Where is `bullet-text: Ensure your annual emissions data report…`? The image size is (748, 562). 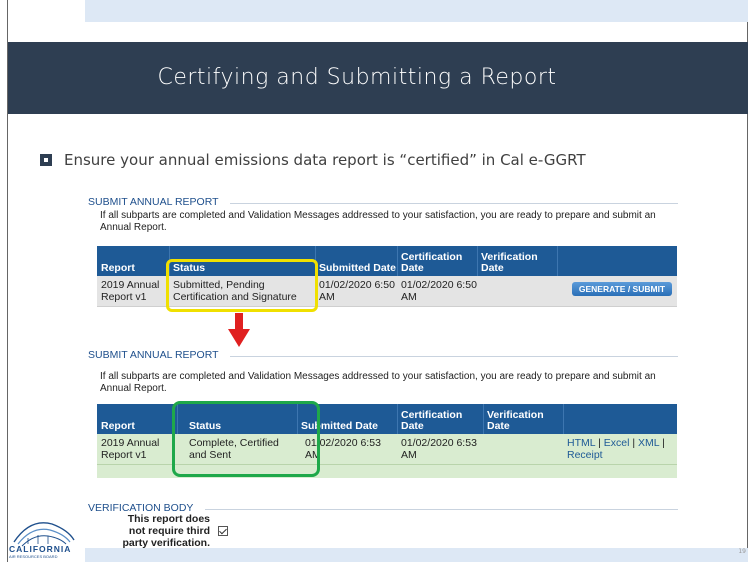
bullet-text: Ensure your annual emissions data report… is located at coordinates (325, 160).